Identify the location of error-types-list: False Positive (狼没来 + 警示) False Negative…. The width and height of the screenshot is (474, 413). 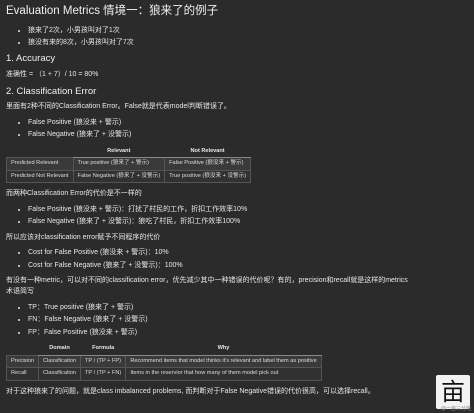
(236, 129).